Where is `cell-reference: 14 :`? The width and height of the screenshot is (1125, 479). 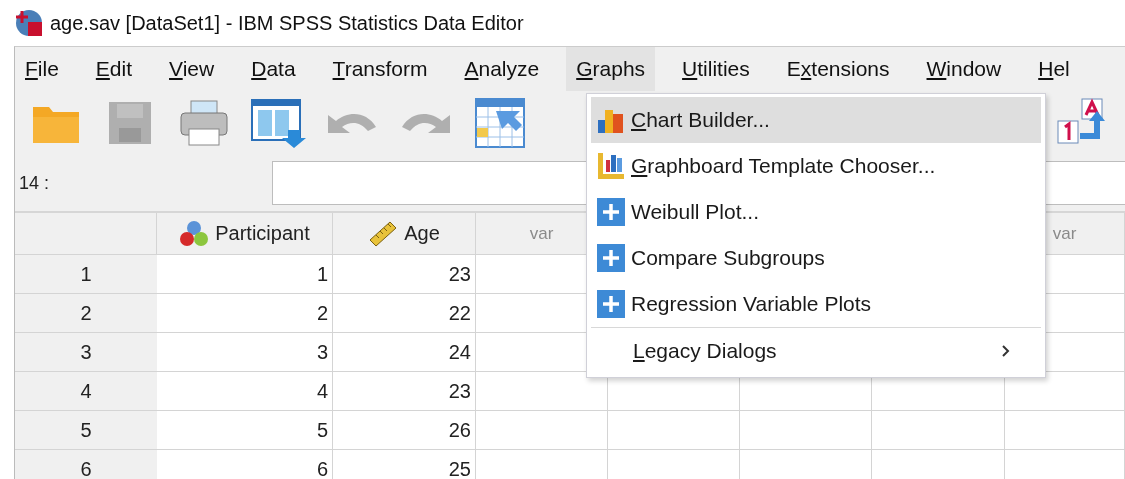 cell-reference: 14 : is located at coordinates (34, 183).